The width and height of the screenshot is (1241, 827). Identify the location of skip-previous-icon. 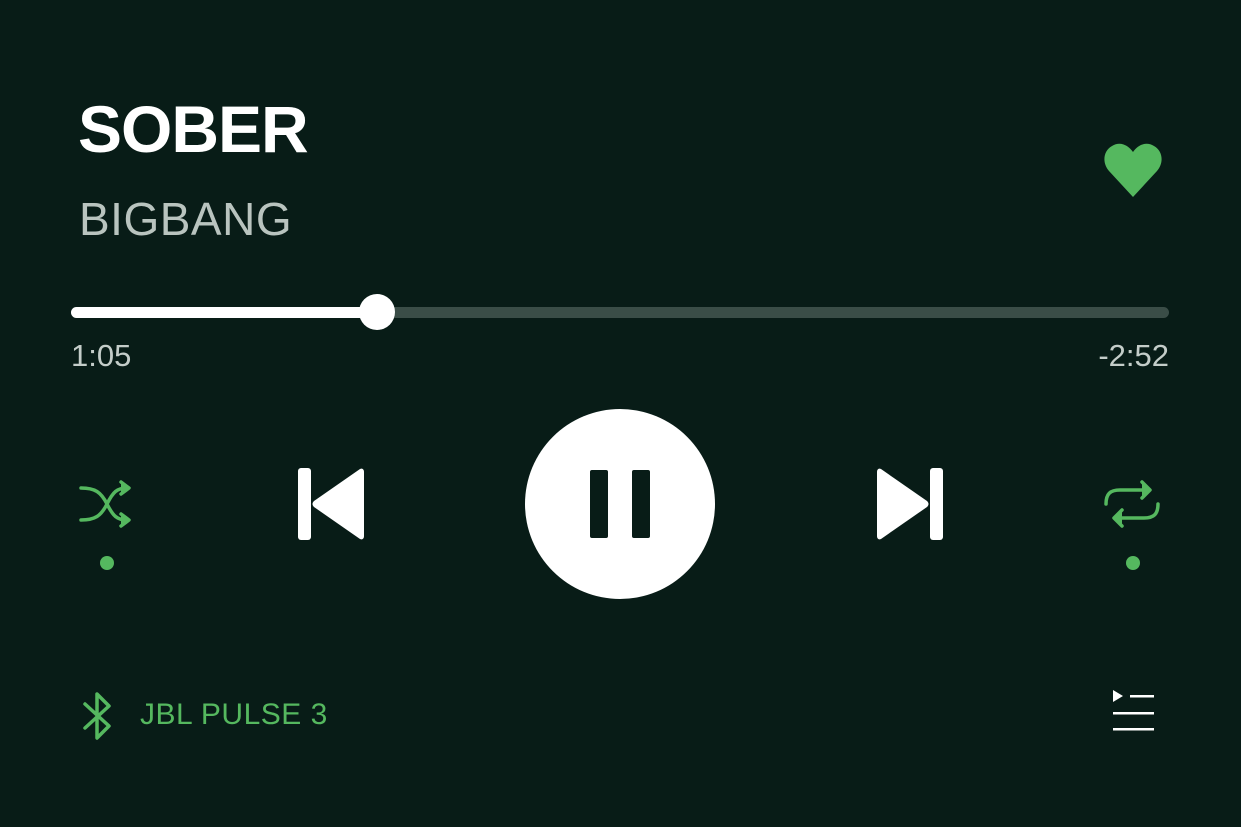
(331, 504).